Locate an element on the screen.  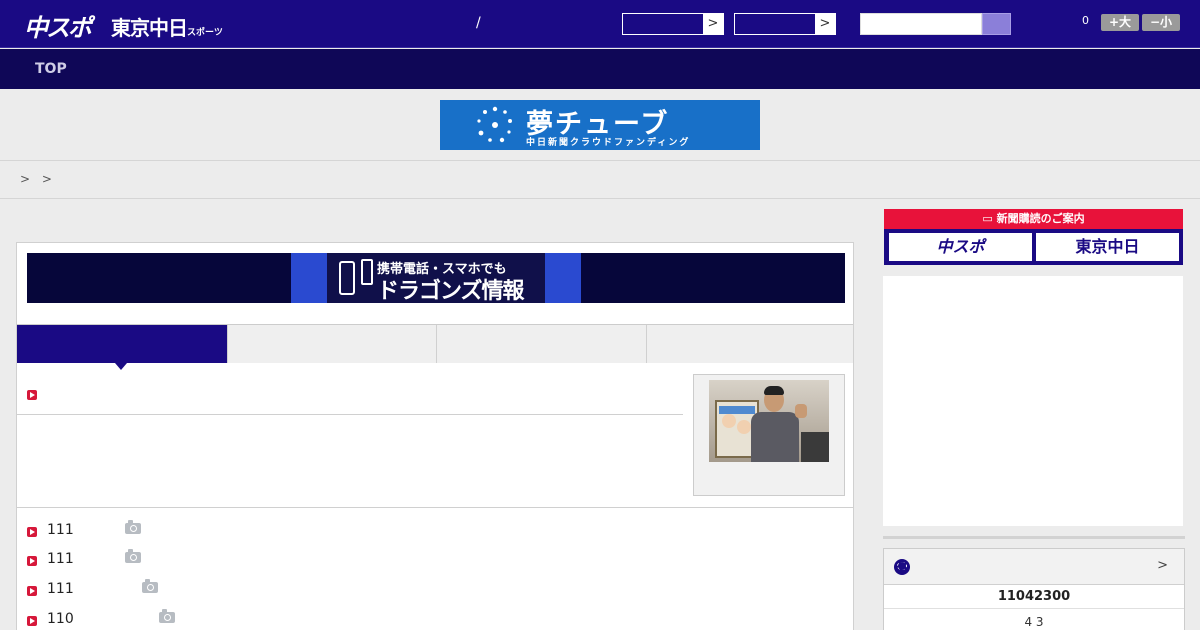
main-nav: TOP is located at coordinates (600, 69).